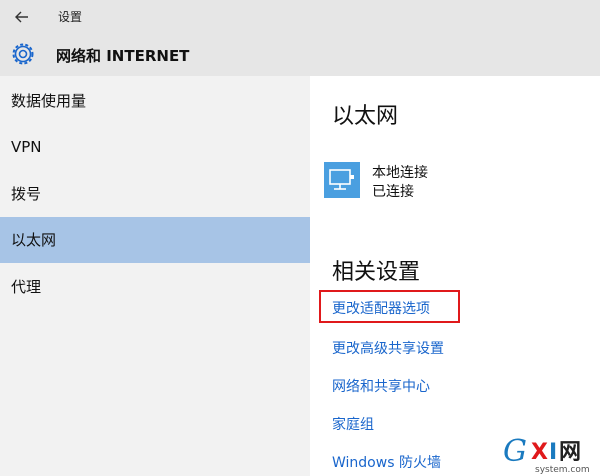  I want to click on gear-icon, so click(23, 54).